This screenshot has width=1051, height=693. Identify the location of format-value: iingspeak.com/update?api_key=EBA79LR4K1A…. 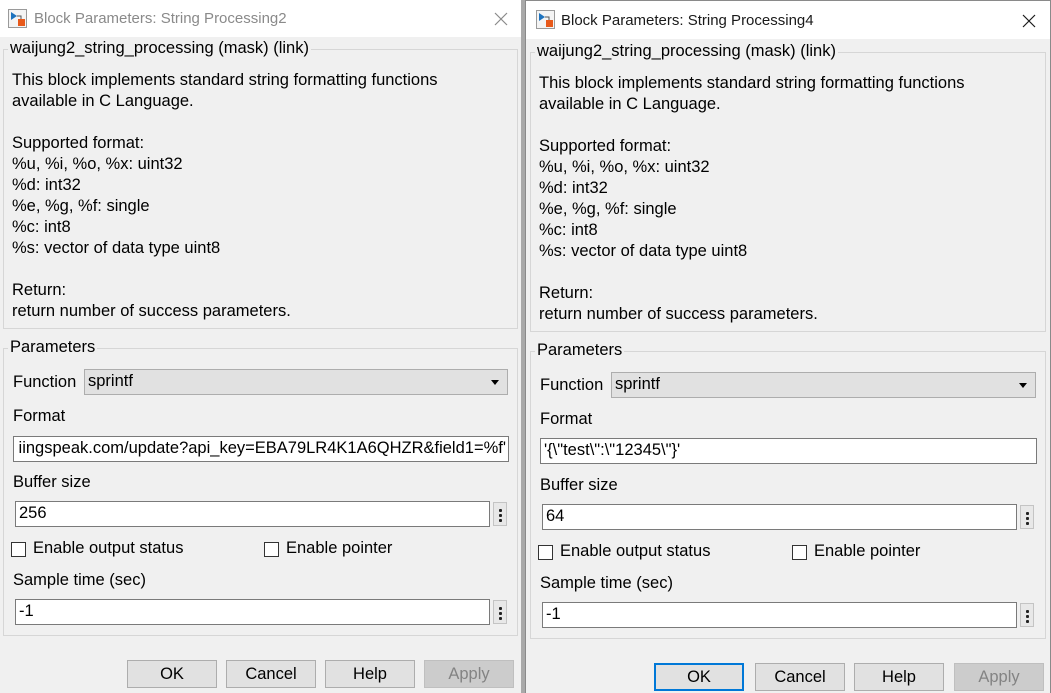
(262, 448).